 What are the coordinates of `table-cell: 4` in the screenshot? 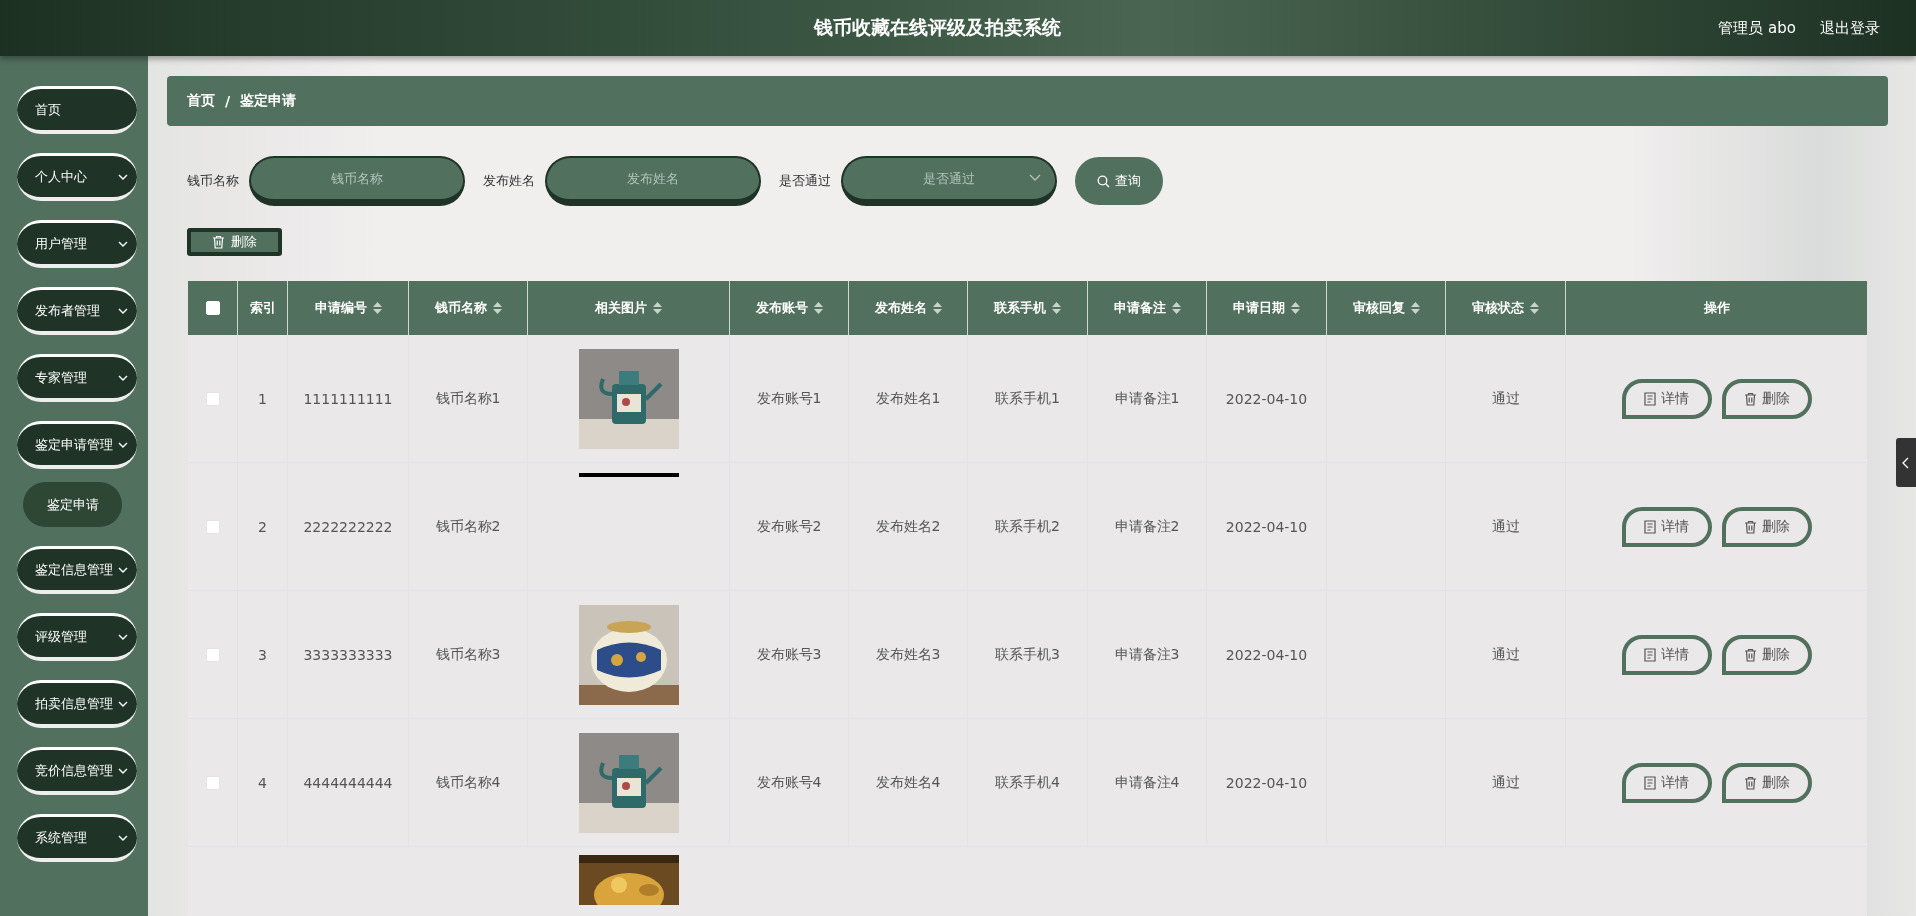 It's located at (263, 783).